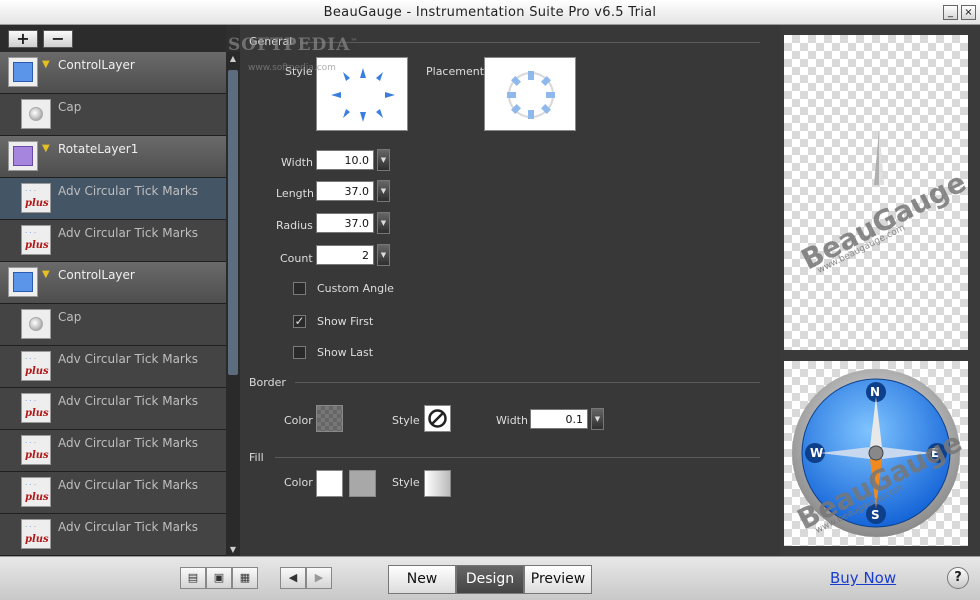 This screenshot has height=600, width=980. What do you see at coordinates (863, 578) in the screenshot?
I see `buy-now-link: Buy Now` at bounding box center [863, 578].